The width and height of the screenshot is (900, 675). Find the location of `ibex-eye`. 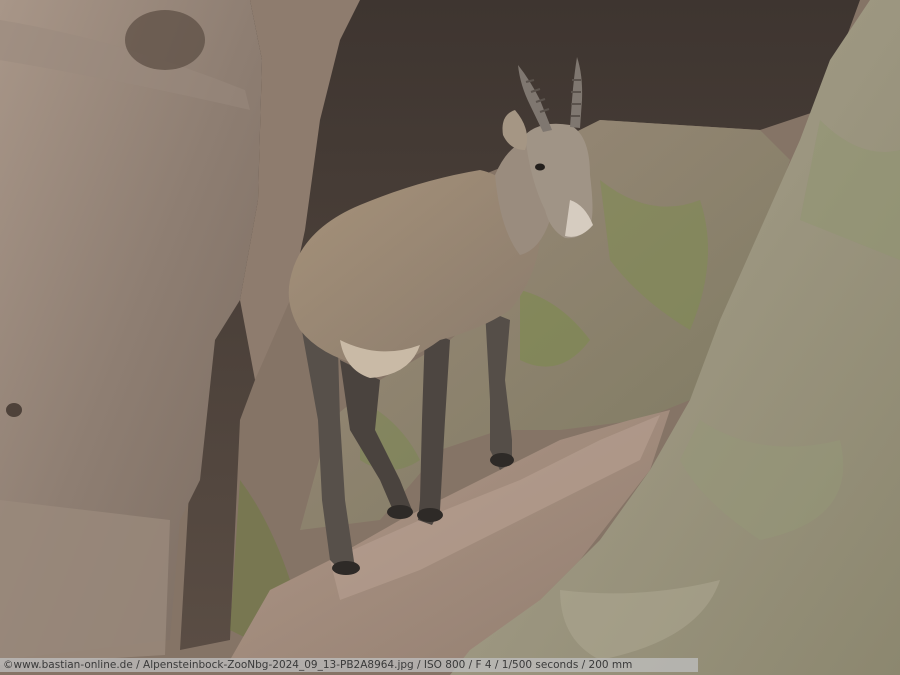

ibex-eye is located at coordinates (540, 167).